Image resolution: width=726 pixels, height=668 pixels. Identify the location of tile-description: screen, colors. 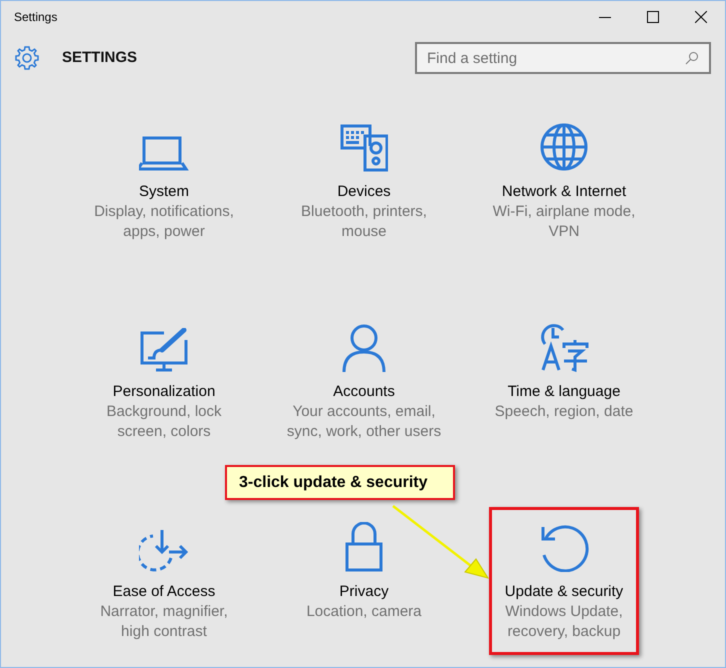
(164, 432).